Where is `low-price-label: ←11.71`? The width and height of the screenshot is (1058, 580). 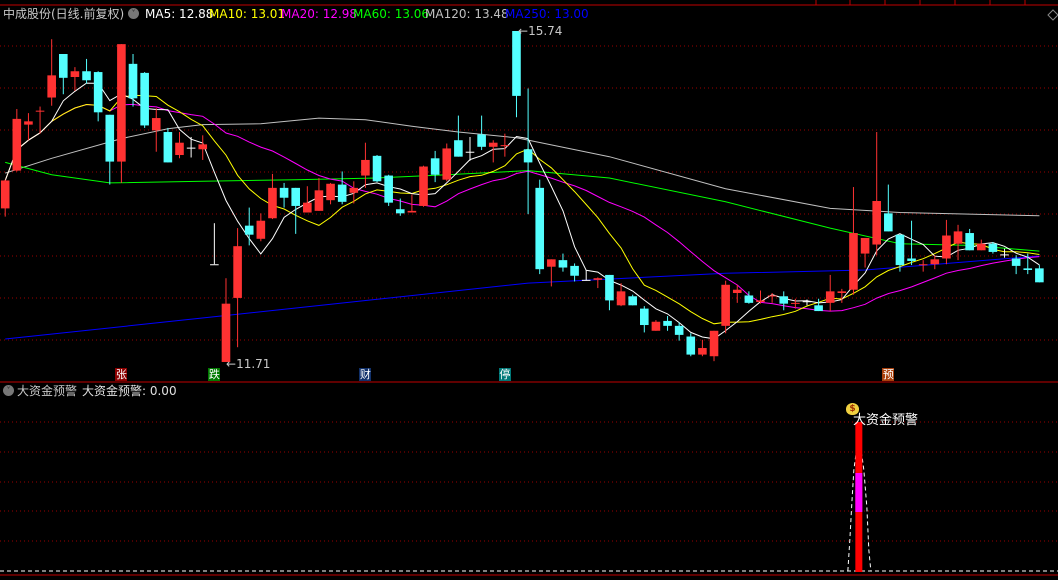 low-price-label: ←11.71 is located at coordinates (248, 364).